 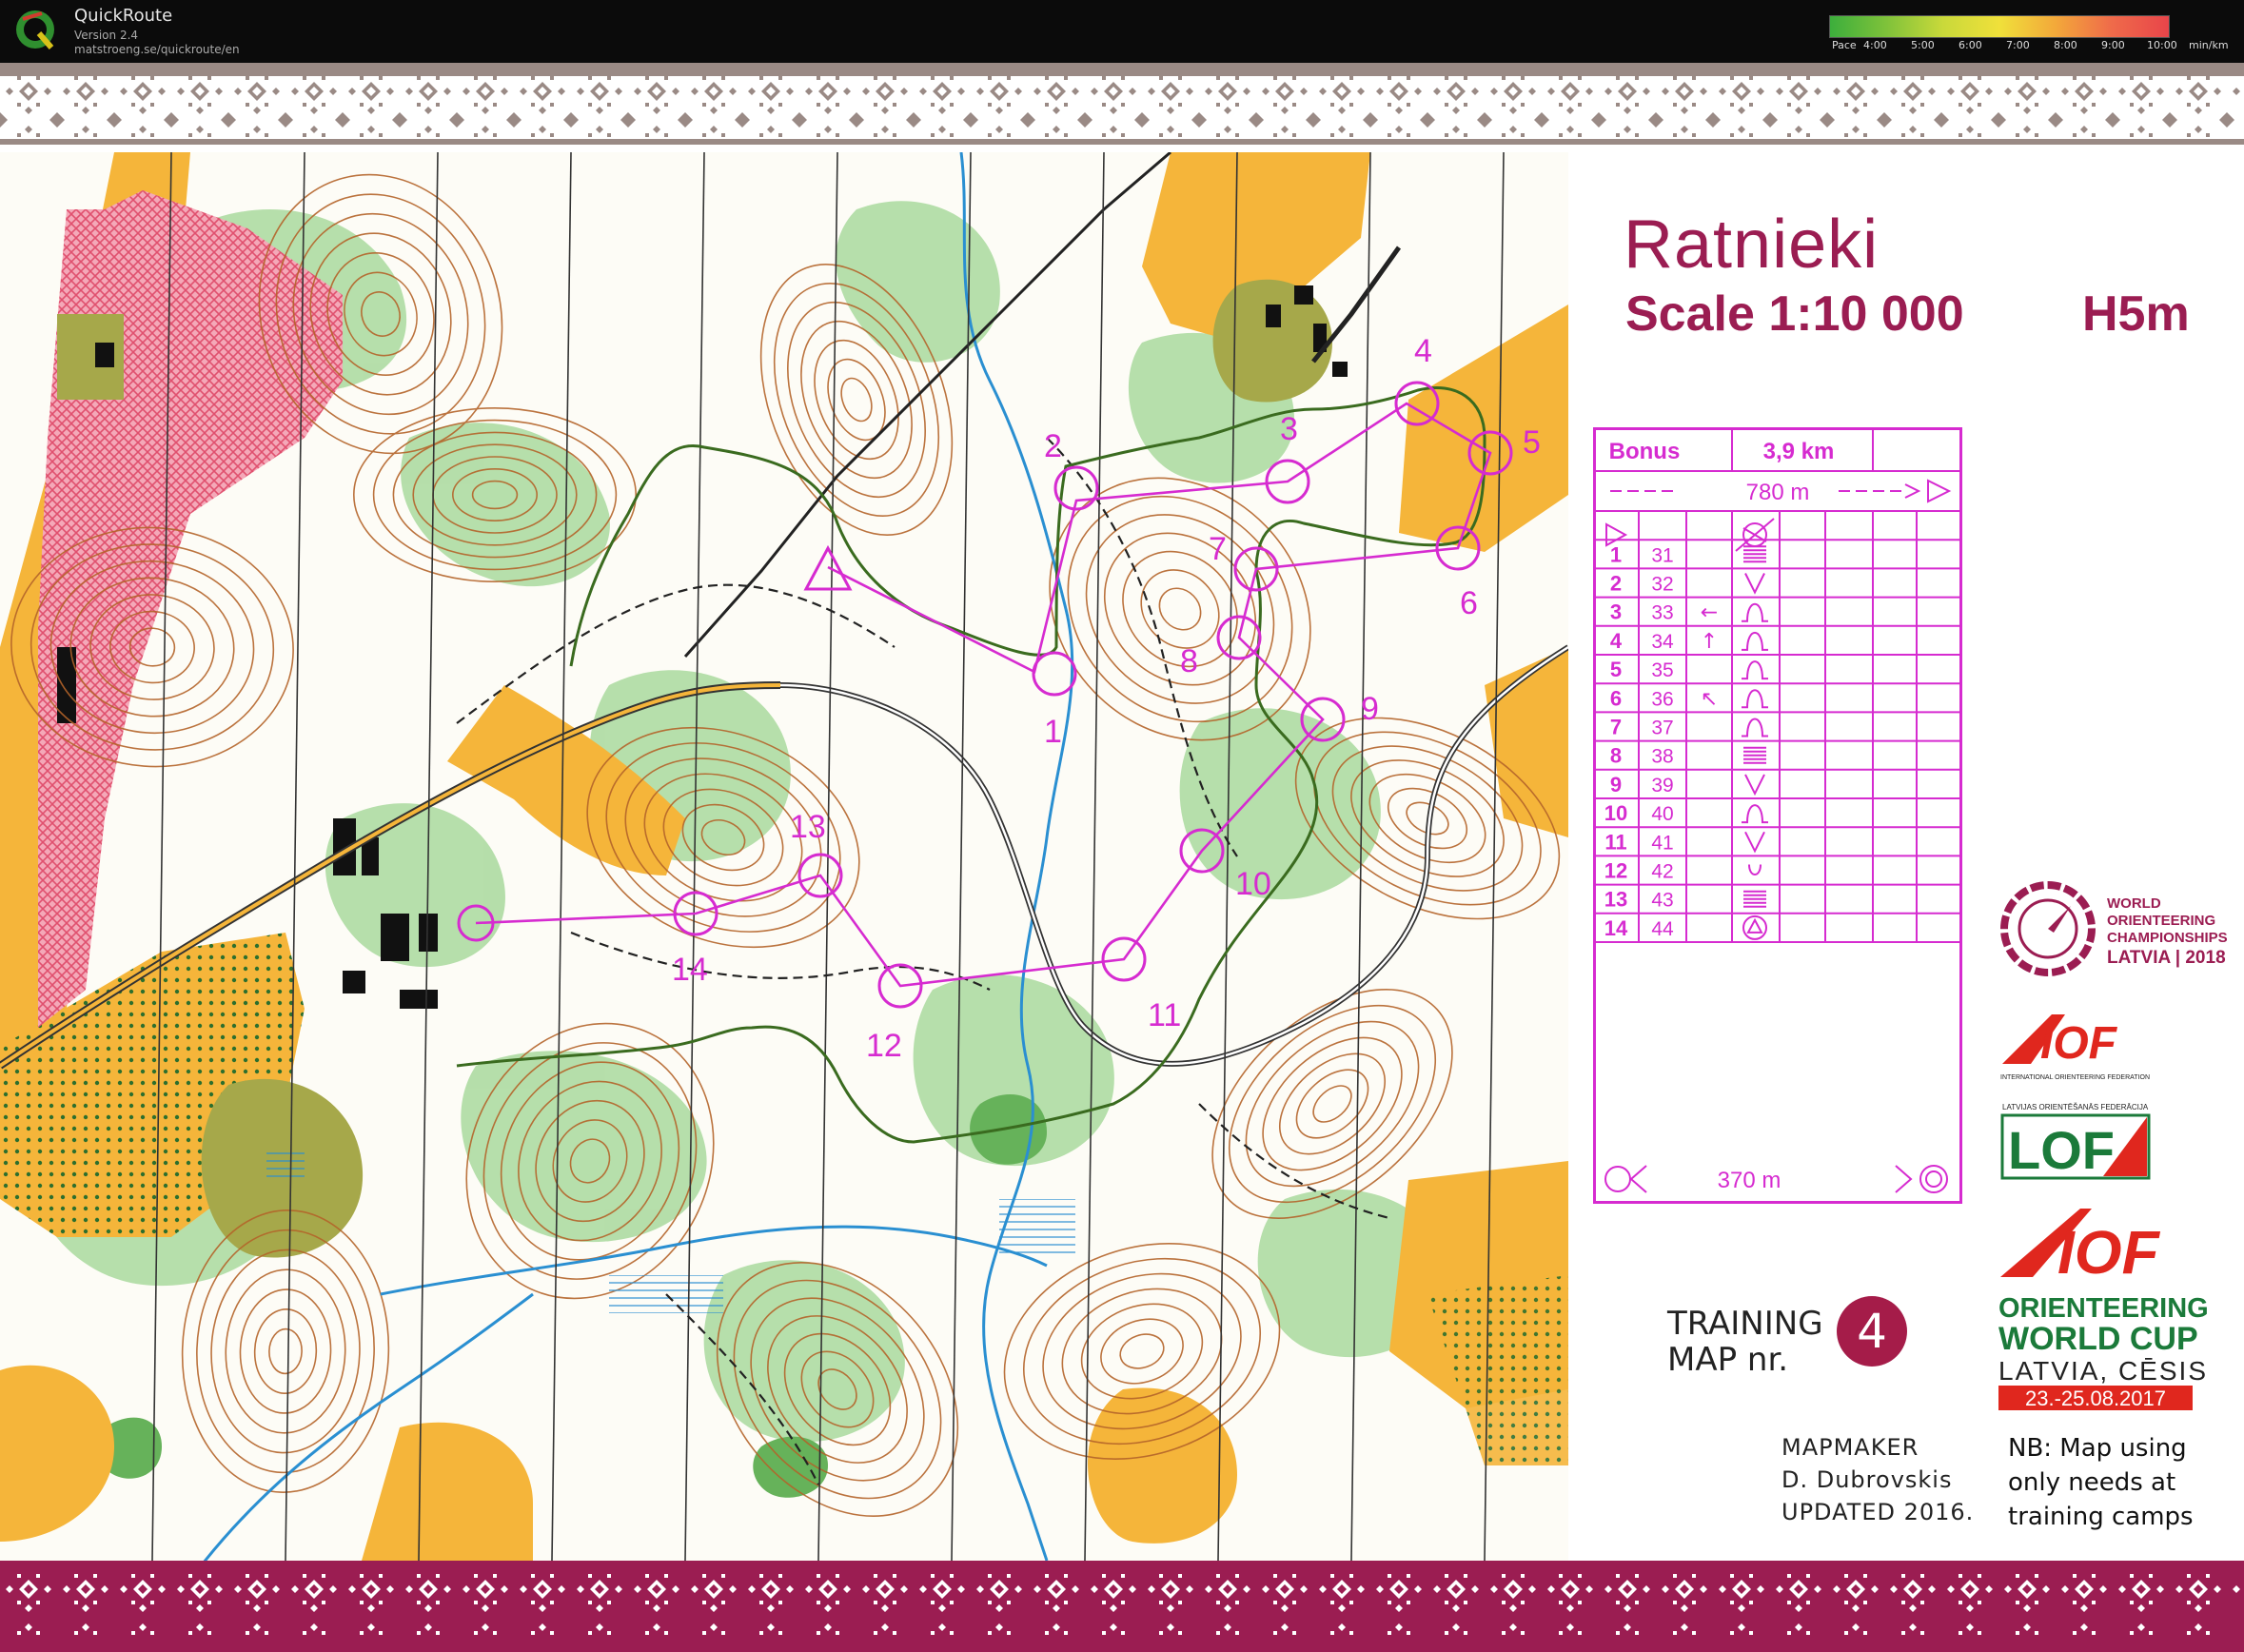 What do you see at coordinates (1878, 1480) in the screenshot?
I see `mapmaker-credit: MAPMAKER D. Dubrovskis UPDATED 2016.` at bounding box center [1878, 1480].